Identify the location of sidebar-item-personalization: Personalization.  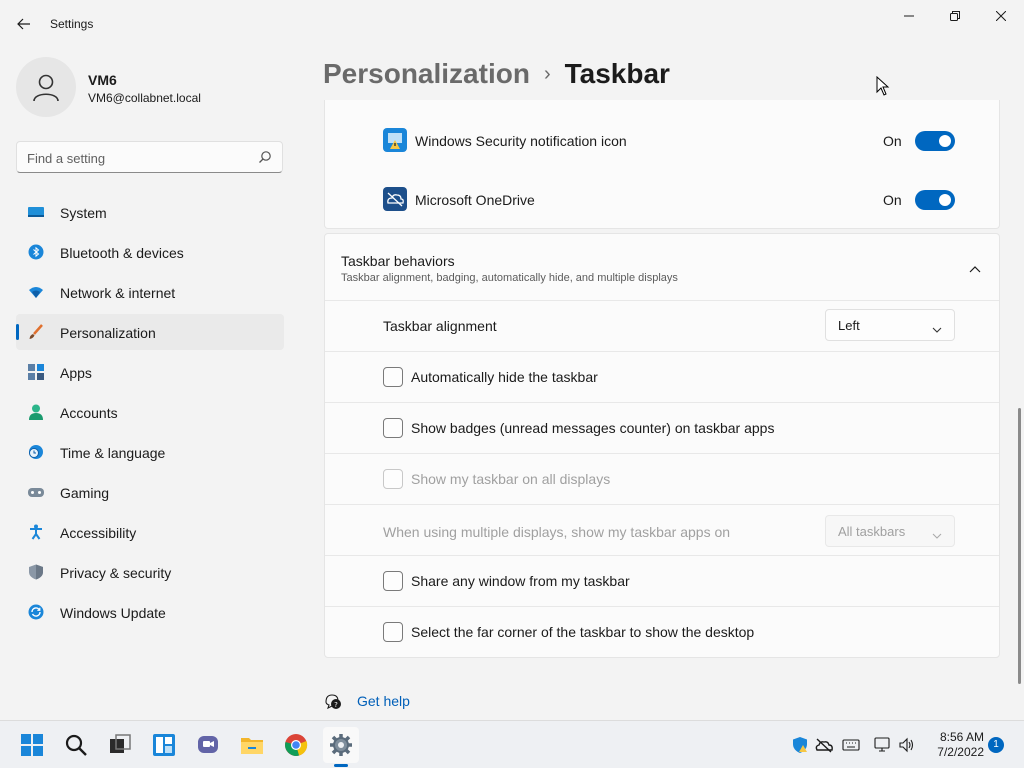
(150, 332).